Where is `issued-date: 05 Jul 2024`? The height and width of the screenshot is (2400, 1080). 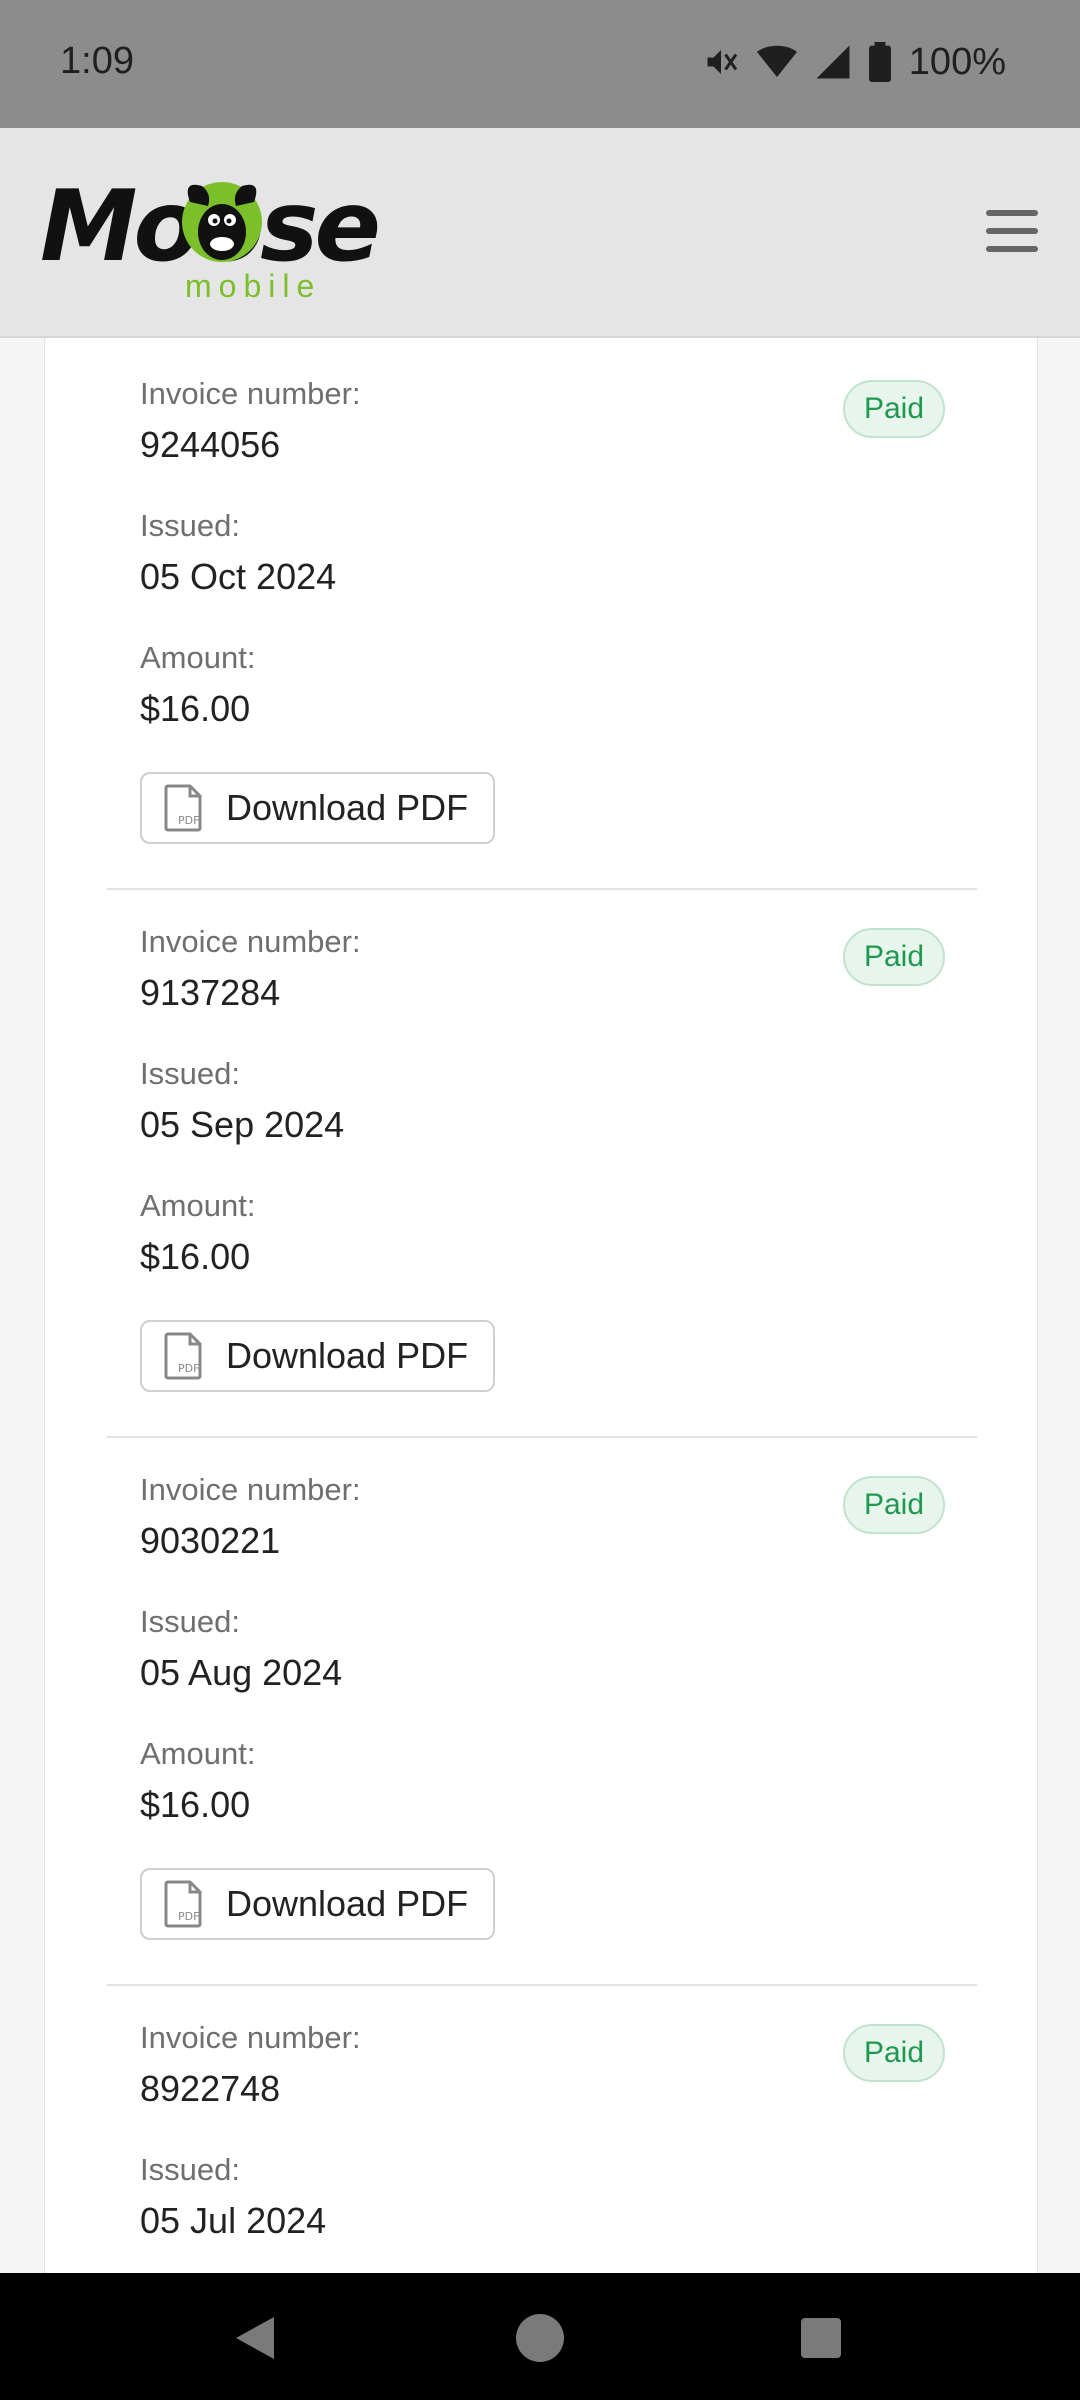
issued-date: 05 Jul 2024 is located at coordinates (233, 2220).